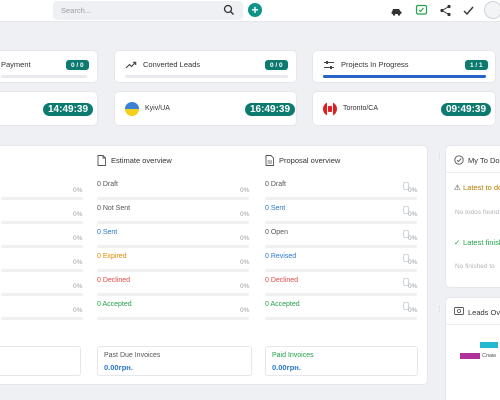 This screenshot has width=500, height=400. Describe the element at coordinates (459, 160) in the screenshot. I see `check-circle-icon` at that location.